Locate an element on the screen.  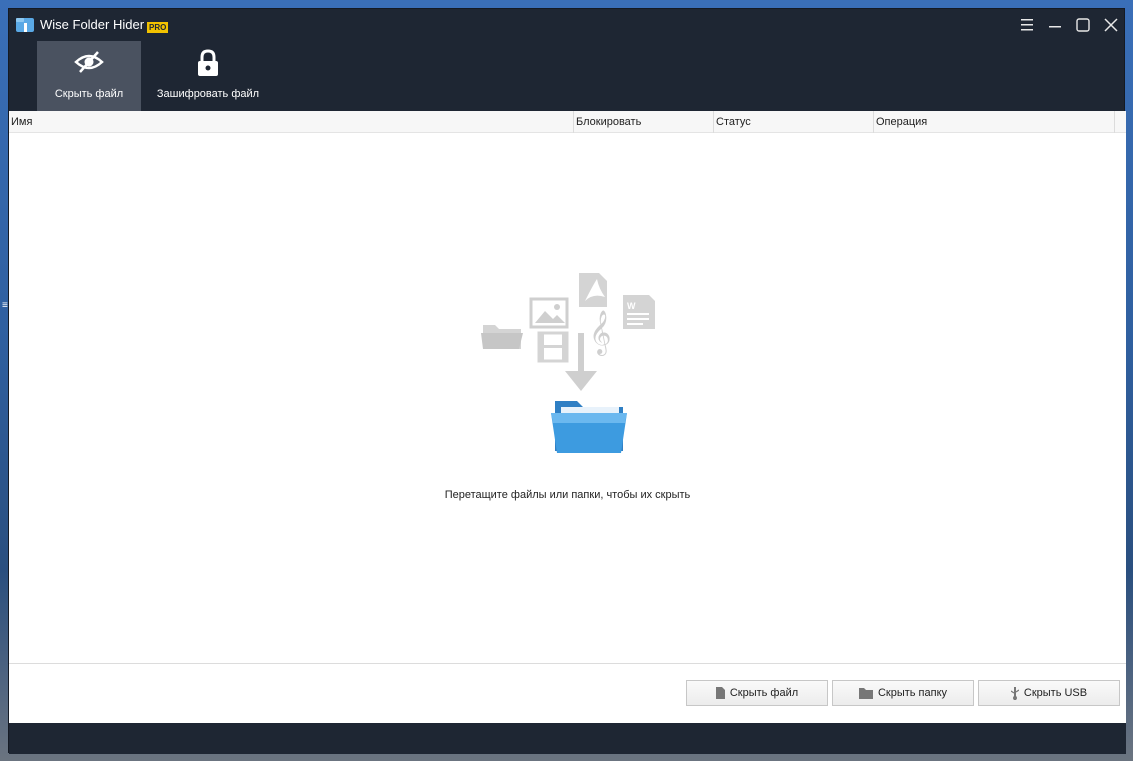
document-icon: W is located at coordinates (639, 312).